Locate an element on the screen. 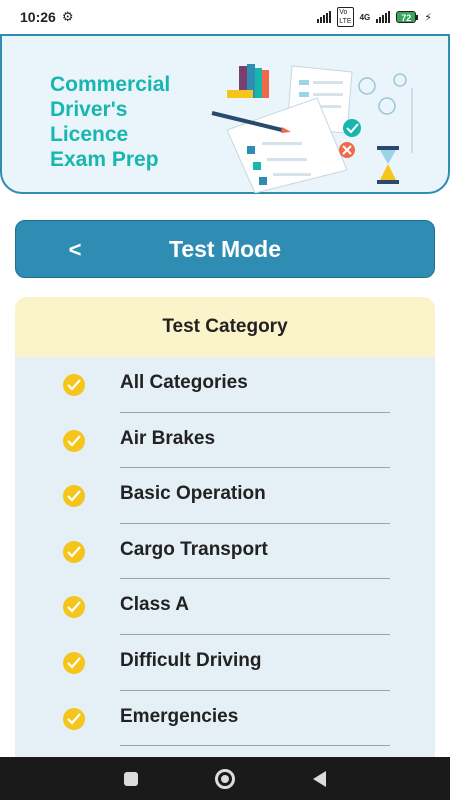  chevron-left-icon: < is located at coordinates (75, 249).